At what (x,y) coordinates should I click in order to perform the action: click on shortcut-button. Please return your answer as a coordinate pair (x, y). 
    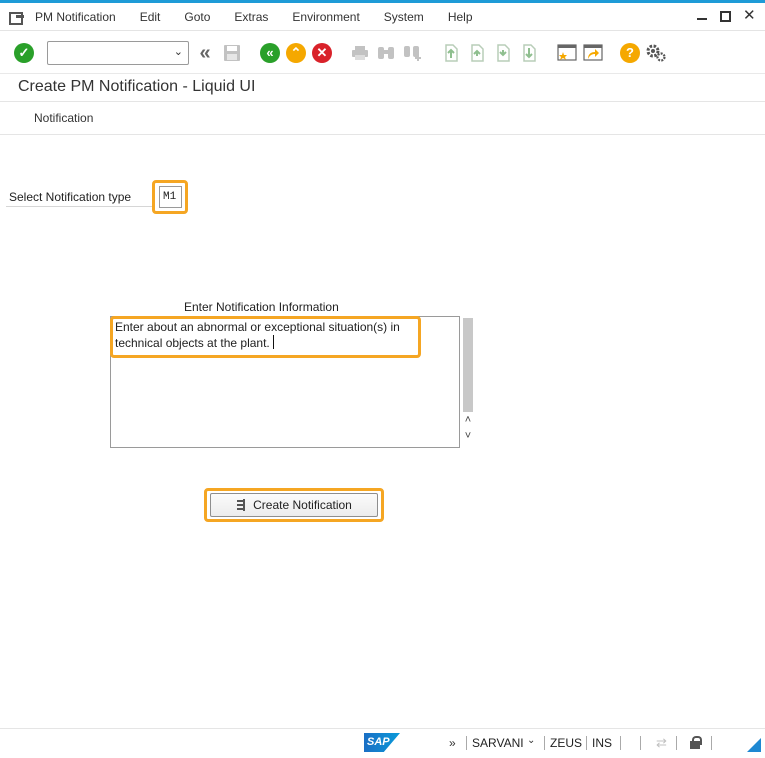
    Looking at the image, I should click on (593, 53).